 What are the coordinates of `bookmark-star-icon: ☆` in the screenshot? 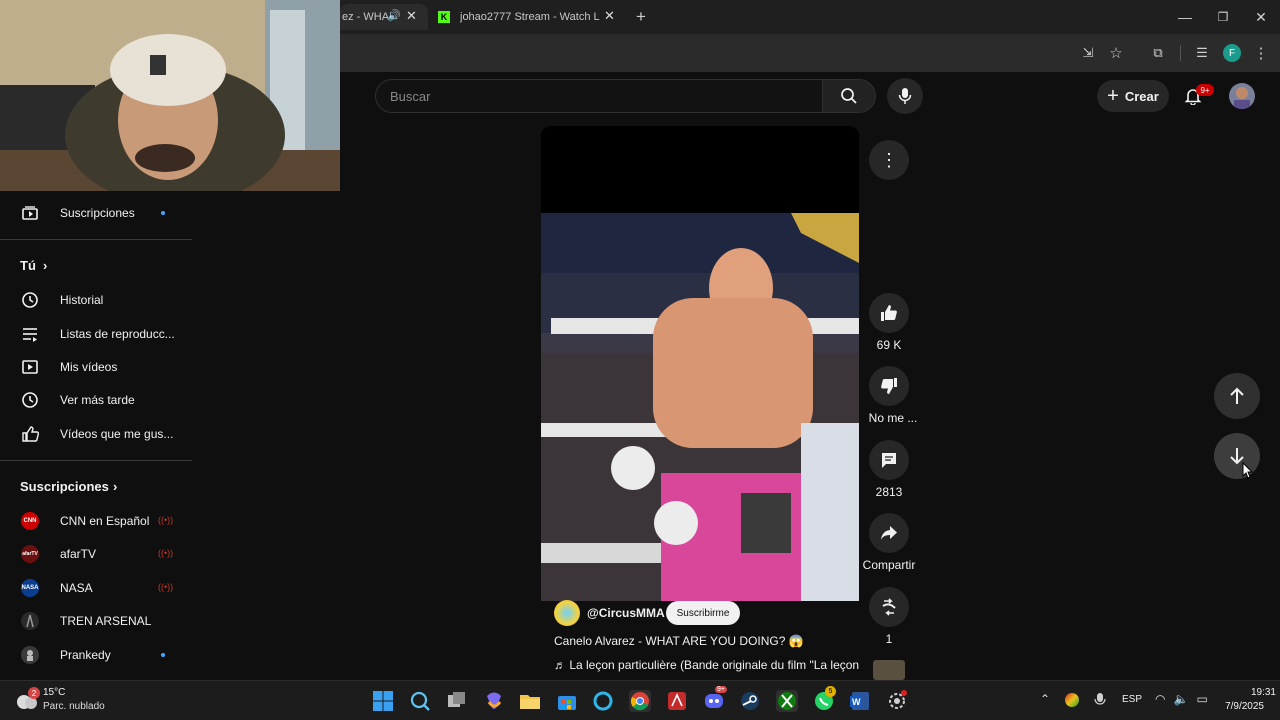 It's located at (1116, 53).